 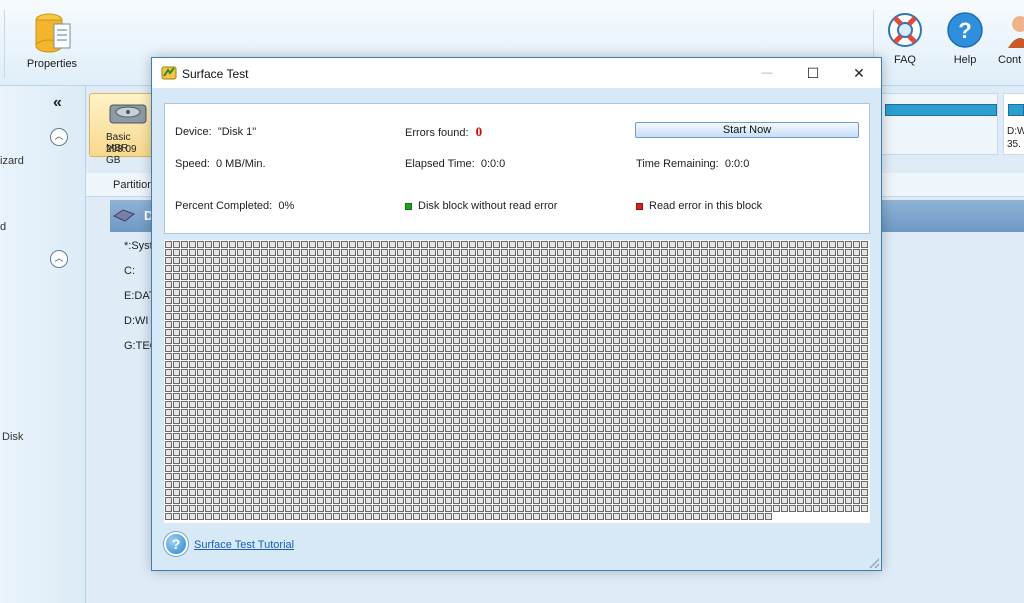 What do you see at coordinates (244, 545) in the screenshot?
I see `surface-test-tutorial-link: Surface Test Tutorial` at bounding box center [244, 545].